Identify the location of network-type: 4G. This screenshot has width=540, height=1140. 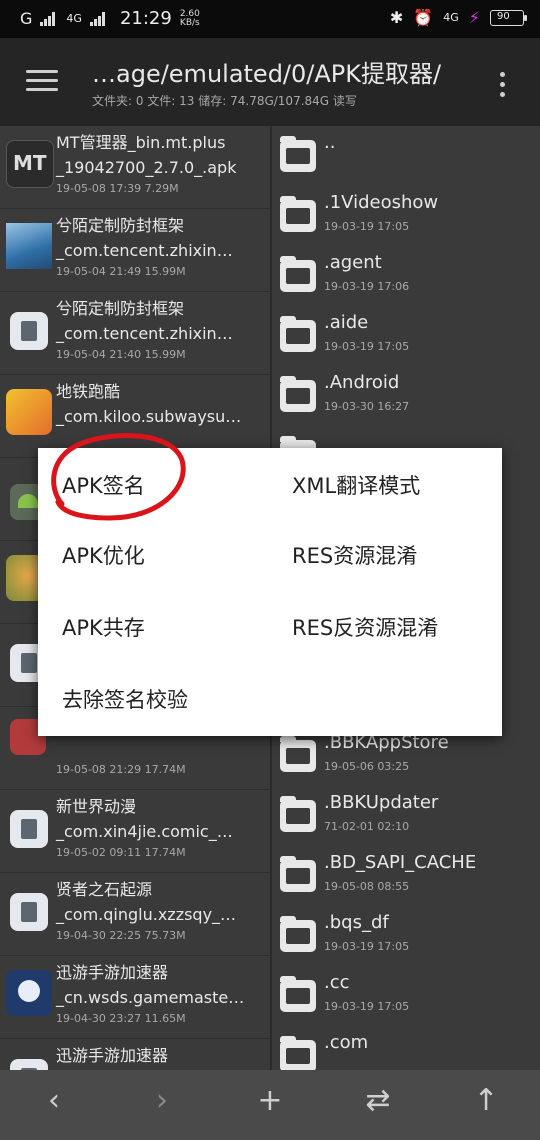
(451, 17).